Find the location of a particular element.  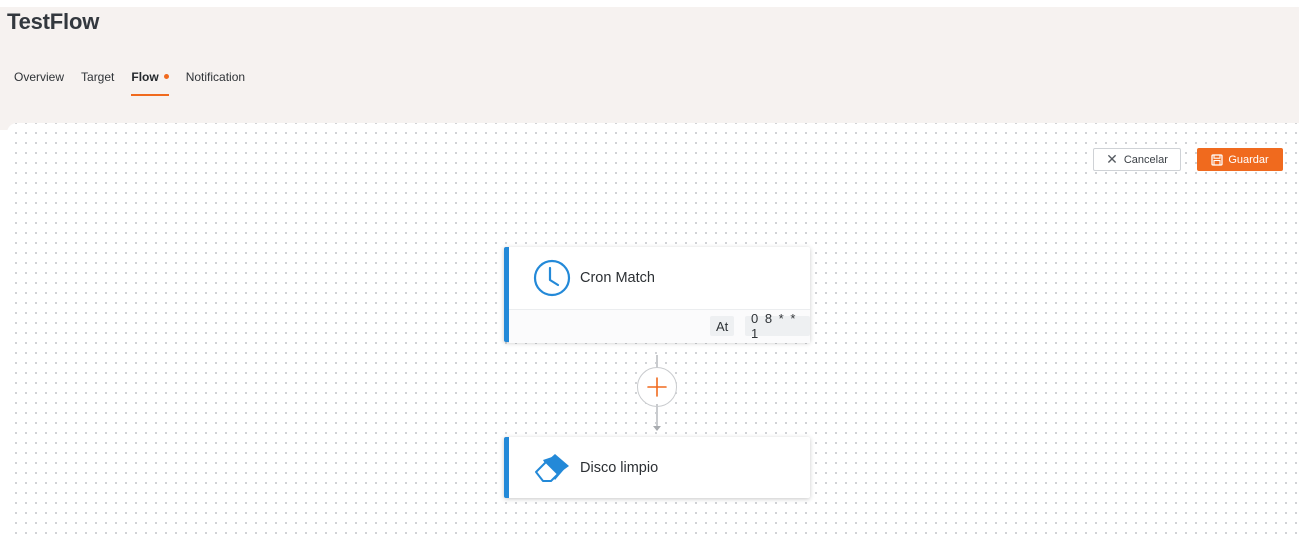

cron-expression-chip: 0 8 * * 1 is located at coordinates (777, 326).